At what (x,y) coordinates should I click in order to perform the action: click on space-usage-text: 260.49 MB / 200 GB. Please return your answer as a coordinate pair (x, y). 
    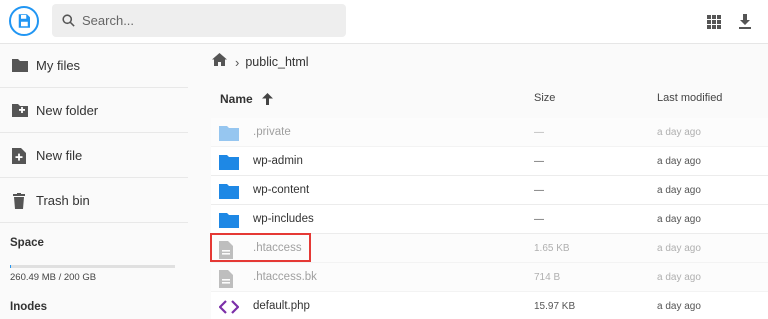
    Looking at the image, I should click on (53, 277).